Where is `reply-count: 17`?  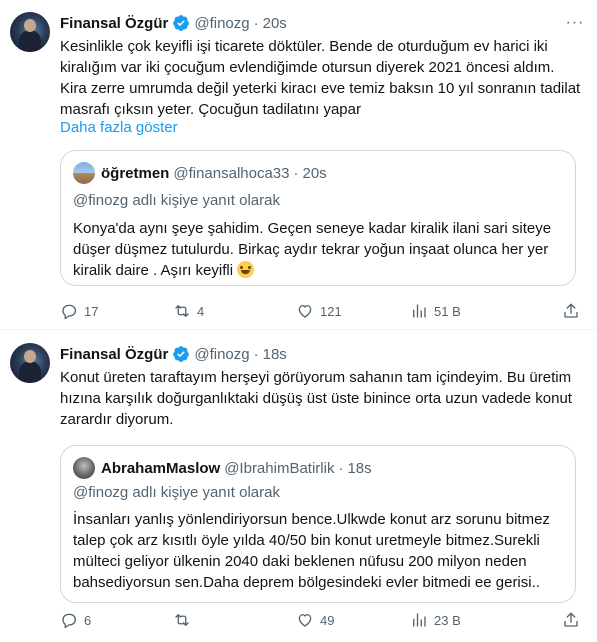
reply-count: 17 is located at coordinates (91, 311).